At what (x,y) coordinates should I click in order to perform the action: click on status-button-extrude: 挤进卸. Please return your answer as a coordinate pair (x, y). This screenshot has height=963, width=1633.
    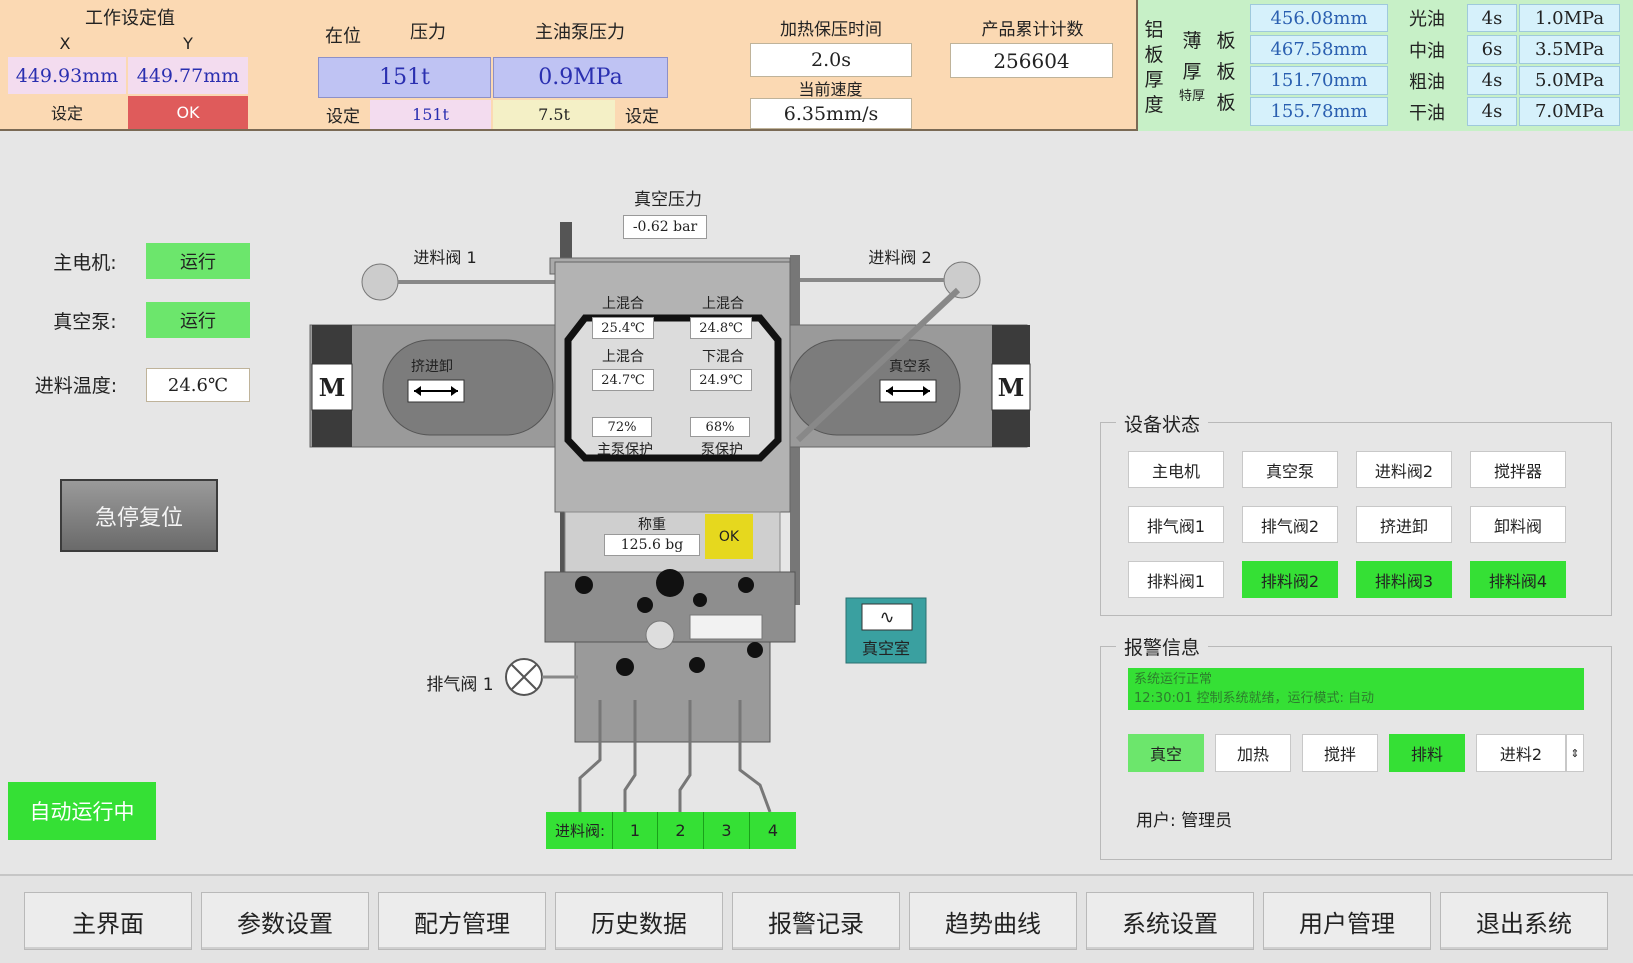
    Looking at the image, I should click on (1404, 524).